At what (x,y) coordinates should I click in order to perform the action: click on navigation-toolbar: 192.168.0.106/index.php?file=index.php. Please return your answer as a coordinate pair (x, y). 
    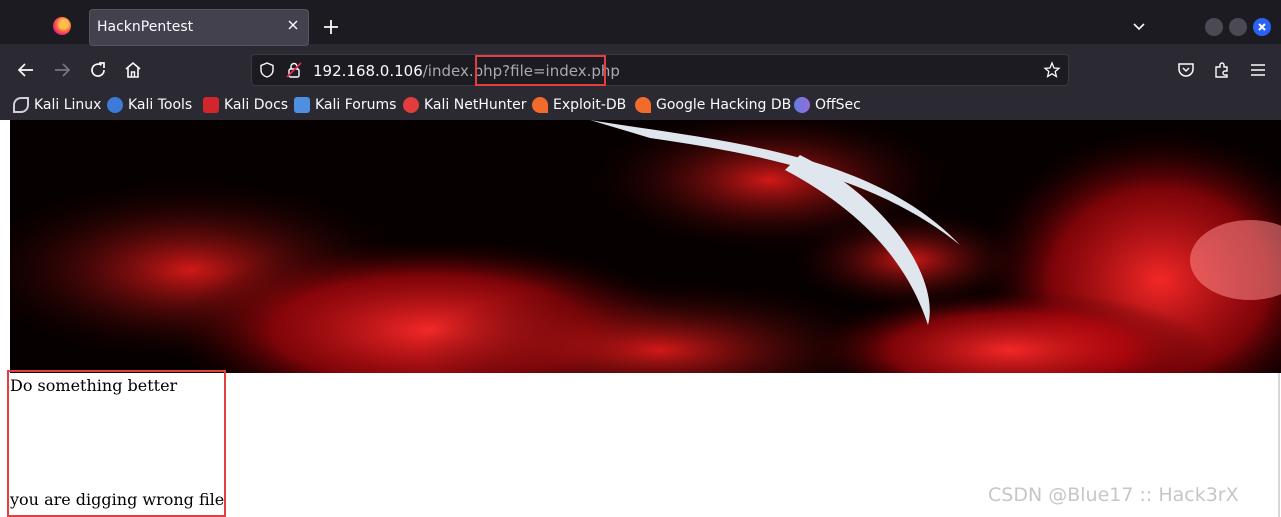
    Looking at the image, I should click on (640, 70).